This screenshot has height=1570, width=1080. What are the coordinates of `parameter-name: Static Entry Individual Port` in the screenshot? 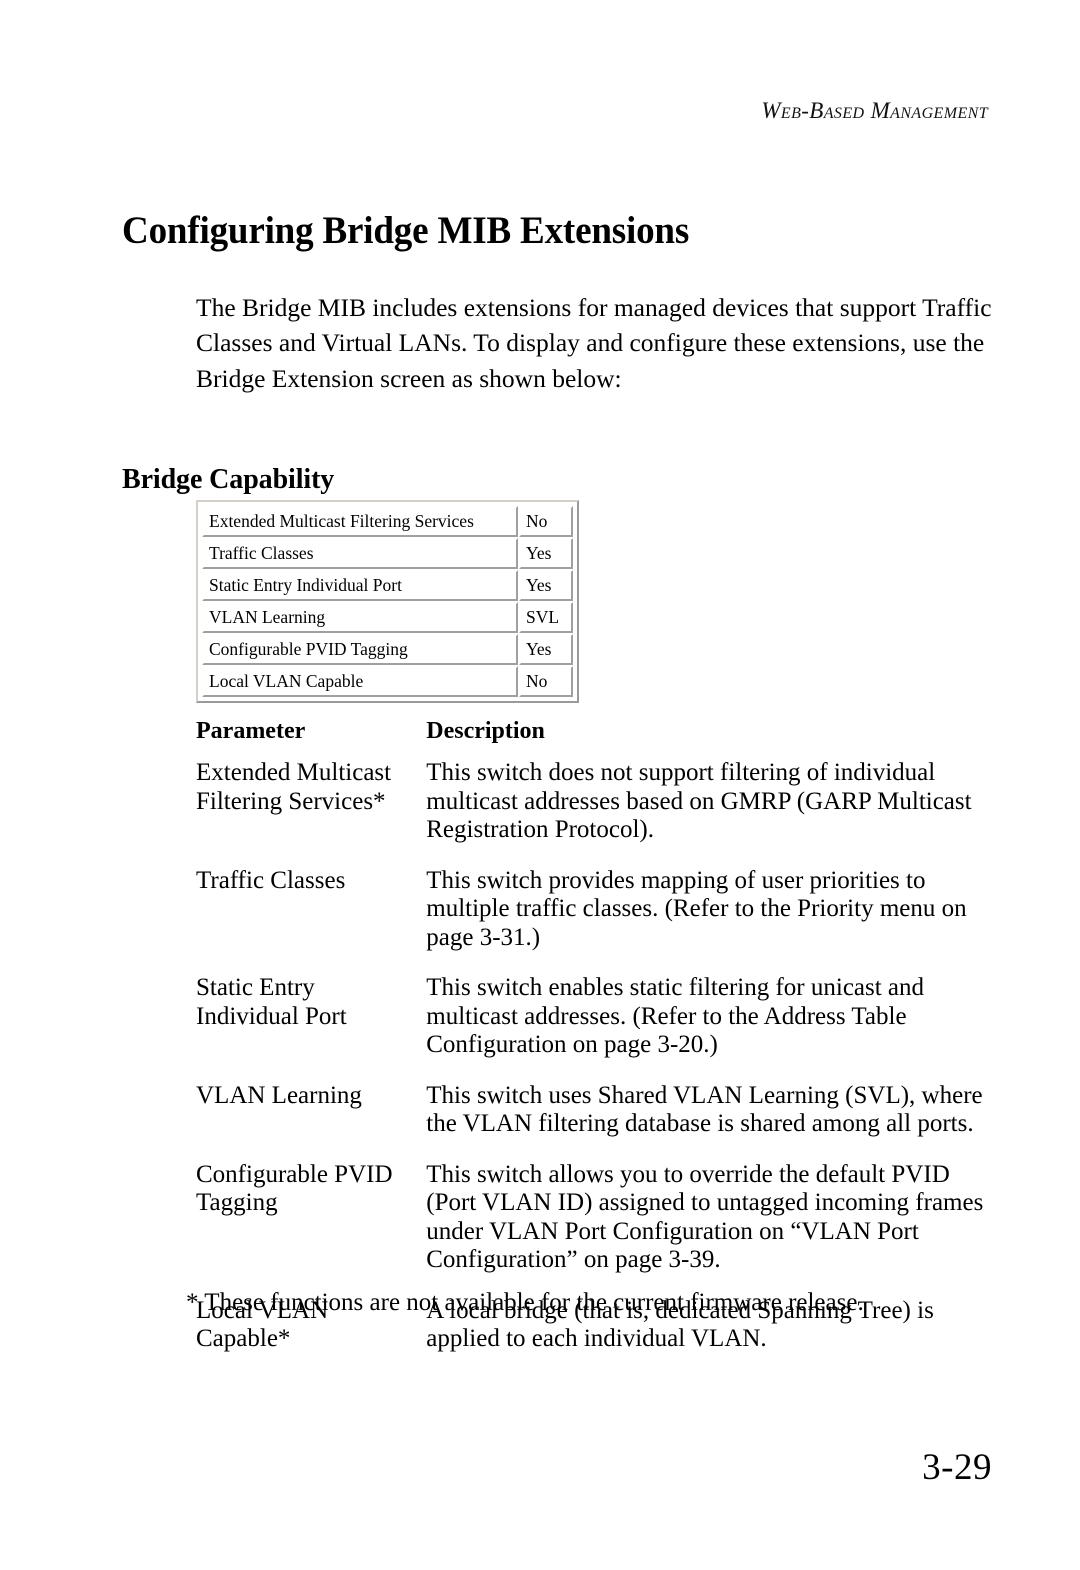 It's located at (271, 1002).